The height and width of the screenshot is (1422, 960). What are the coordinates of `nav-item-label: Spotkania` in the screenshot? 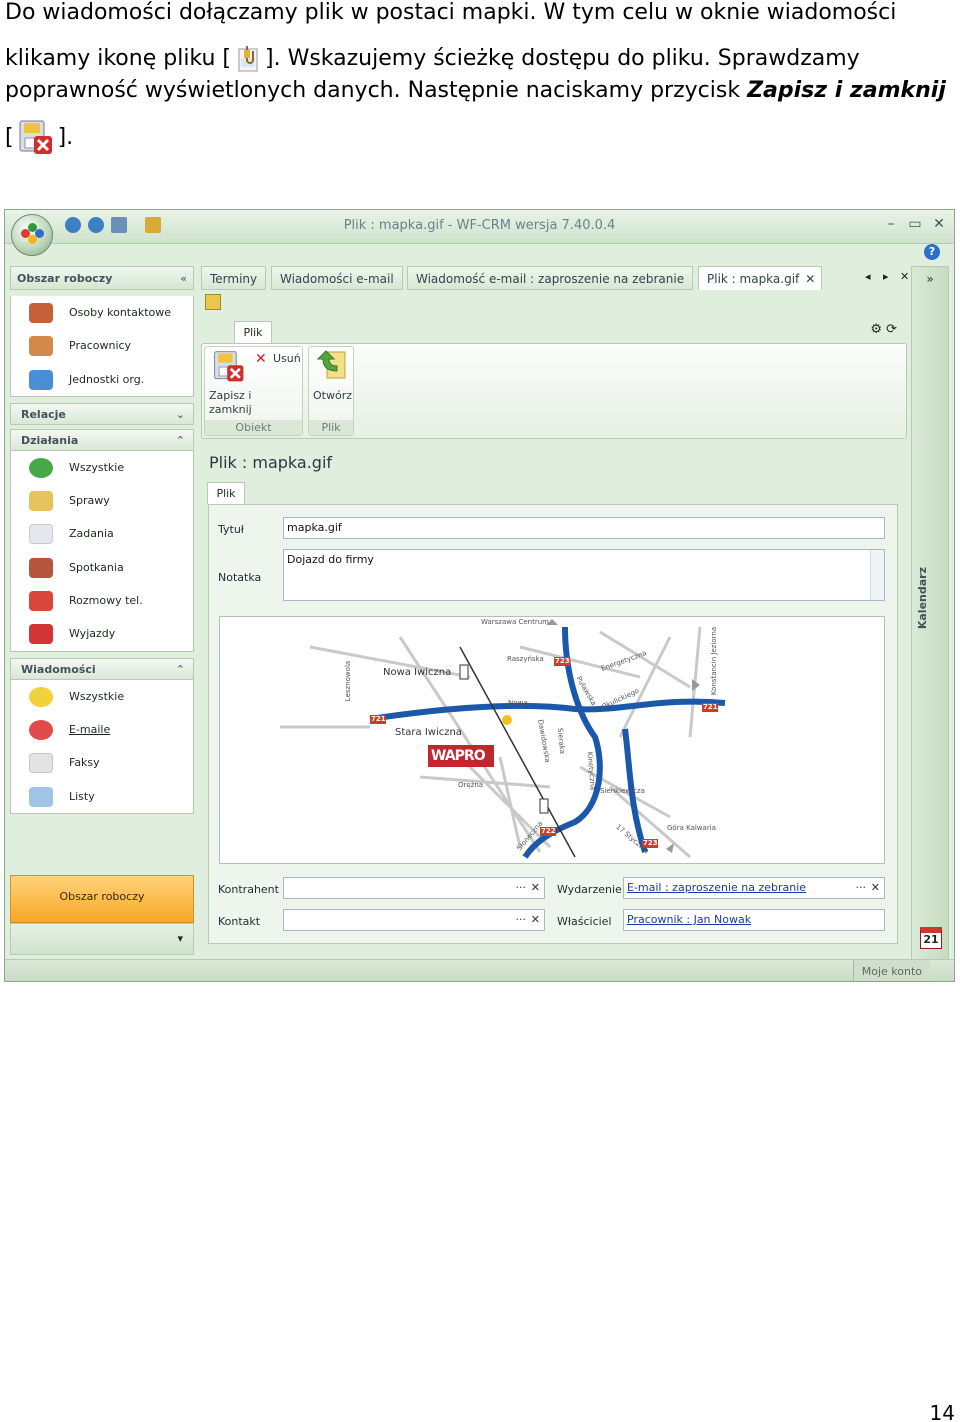 It's located at (96, 567).